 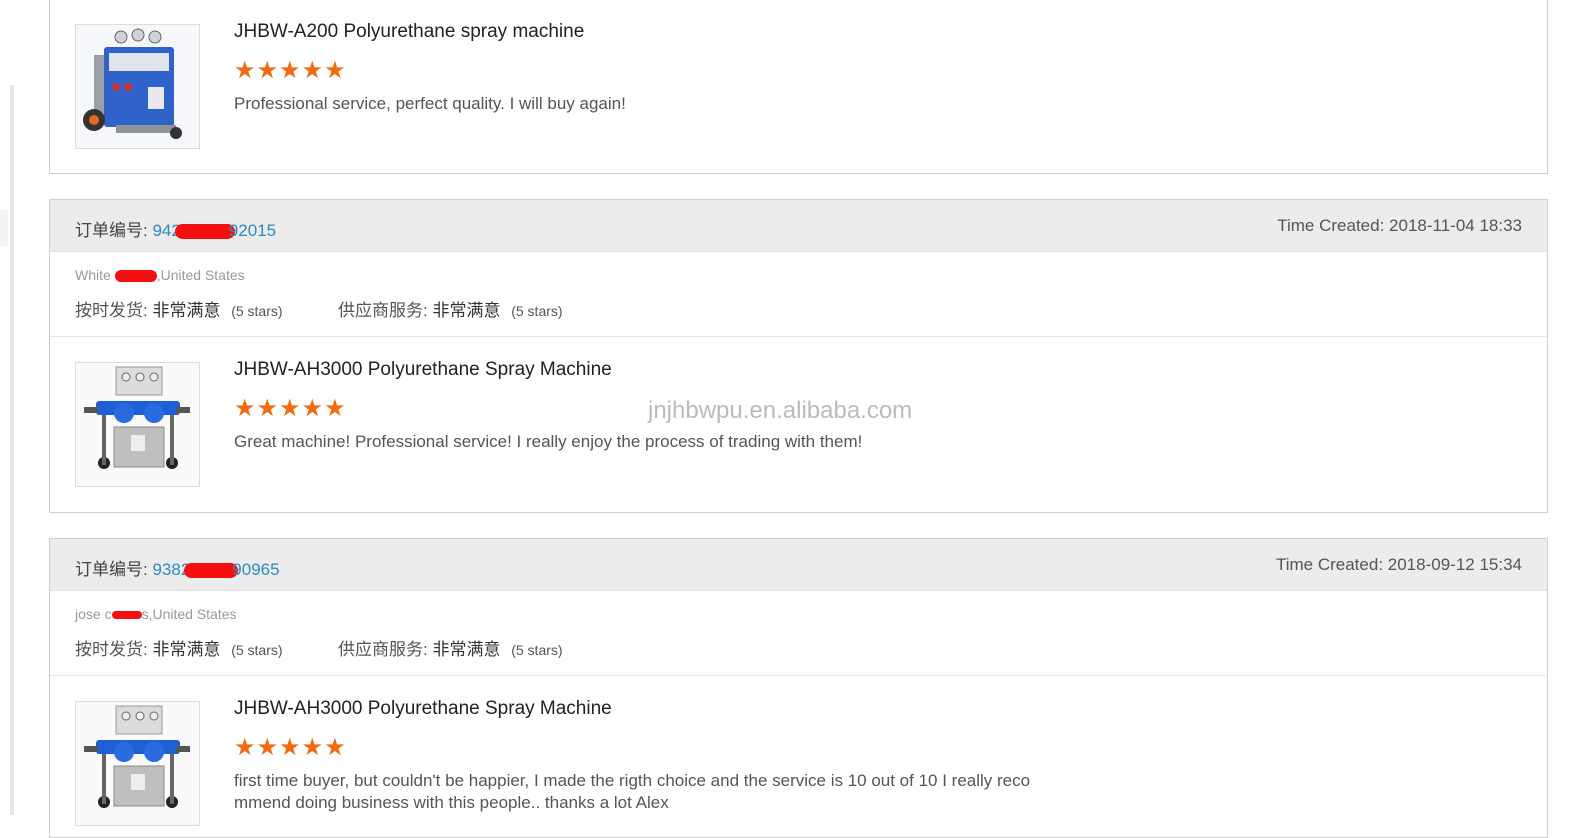 I want to click on order-number-link: 9382 90965, so click(x=215, y=569).